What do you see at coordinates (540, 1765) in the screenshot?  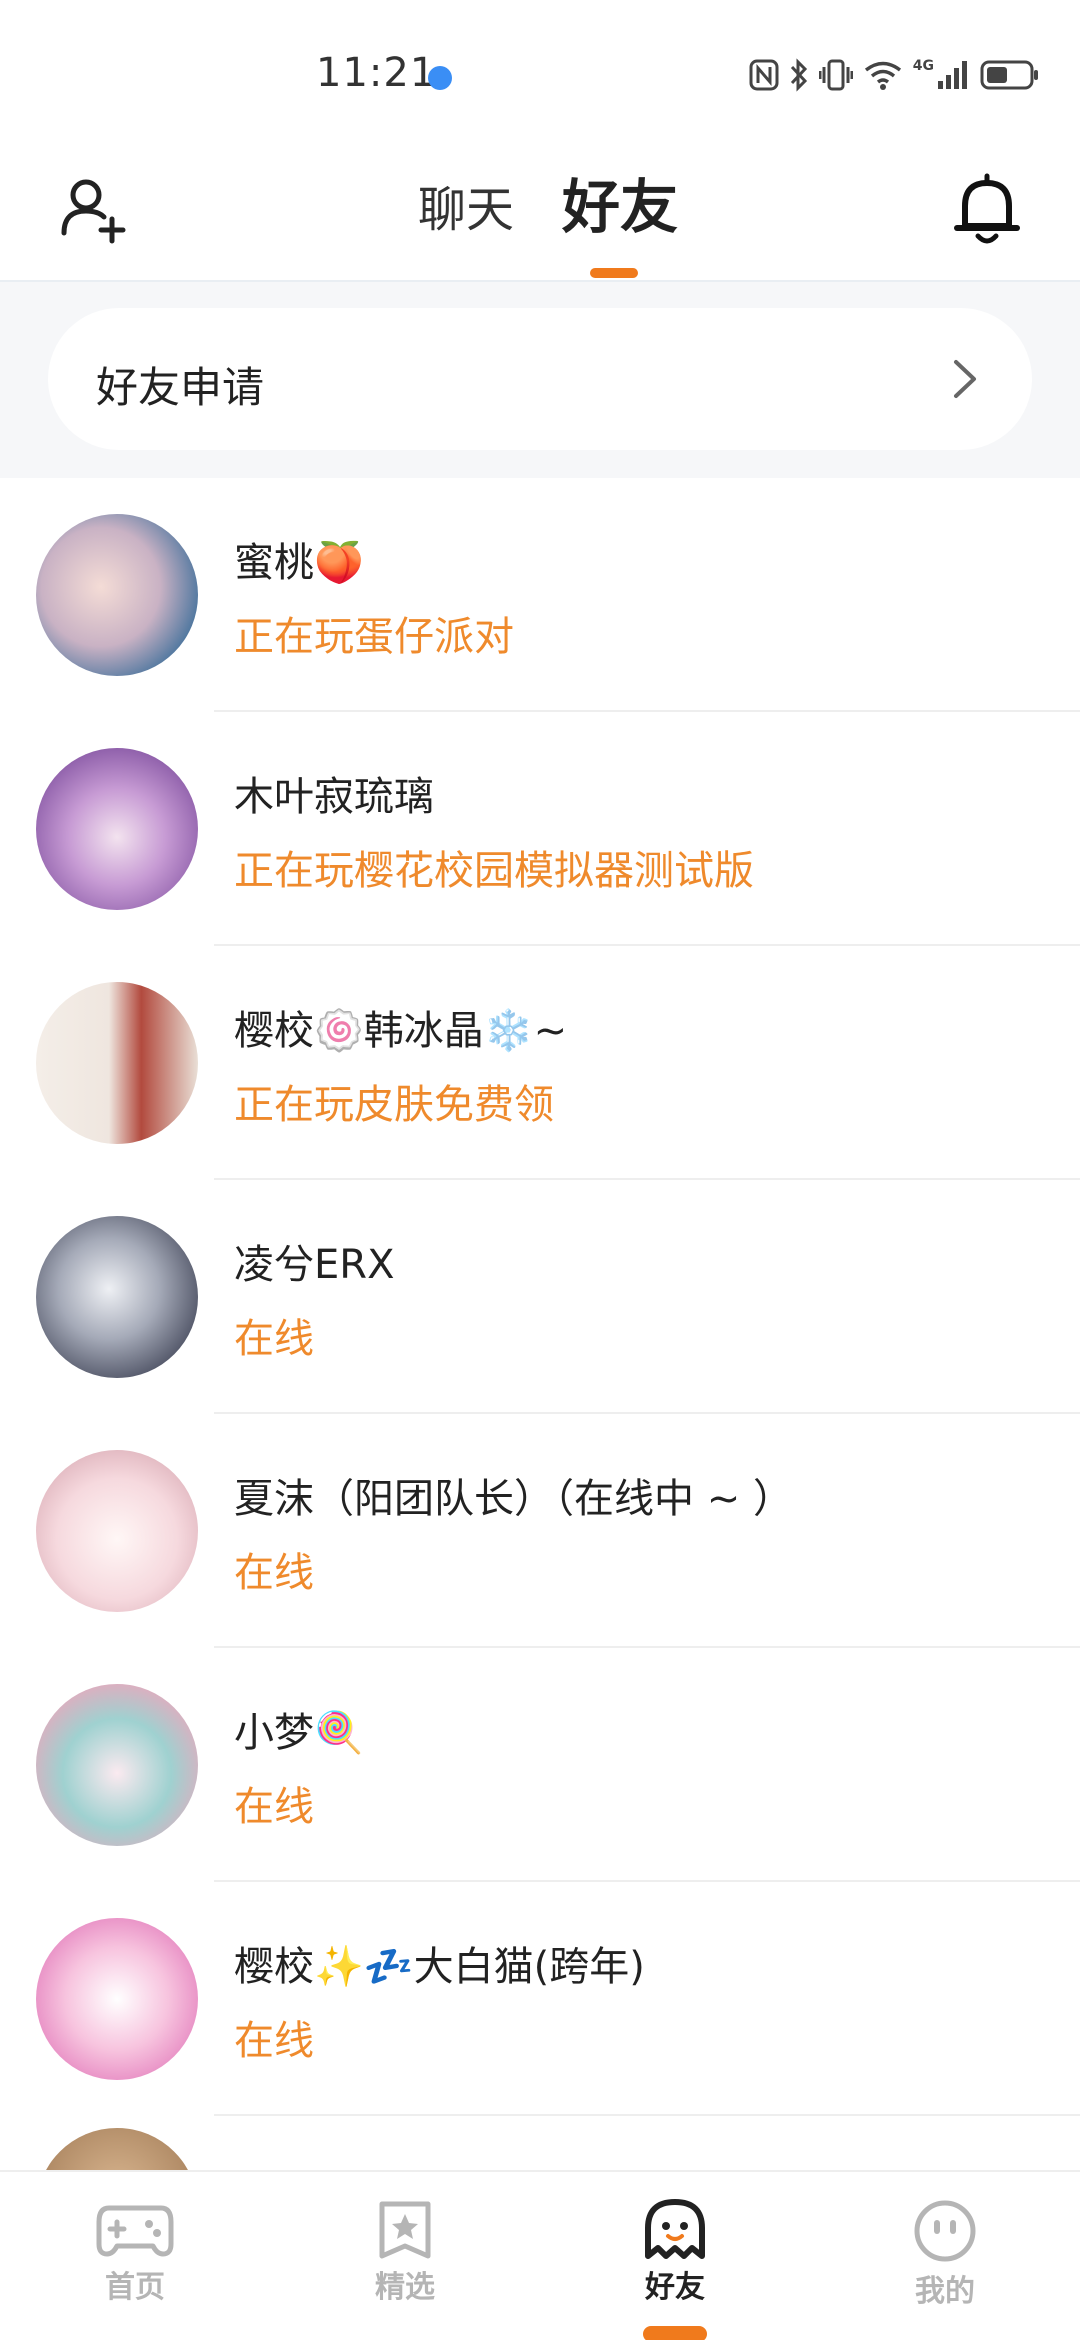 I see `friend-list-item: 小梦🍭 在线` at bounding box center [540, 1765].